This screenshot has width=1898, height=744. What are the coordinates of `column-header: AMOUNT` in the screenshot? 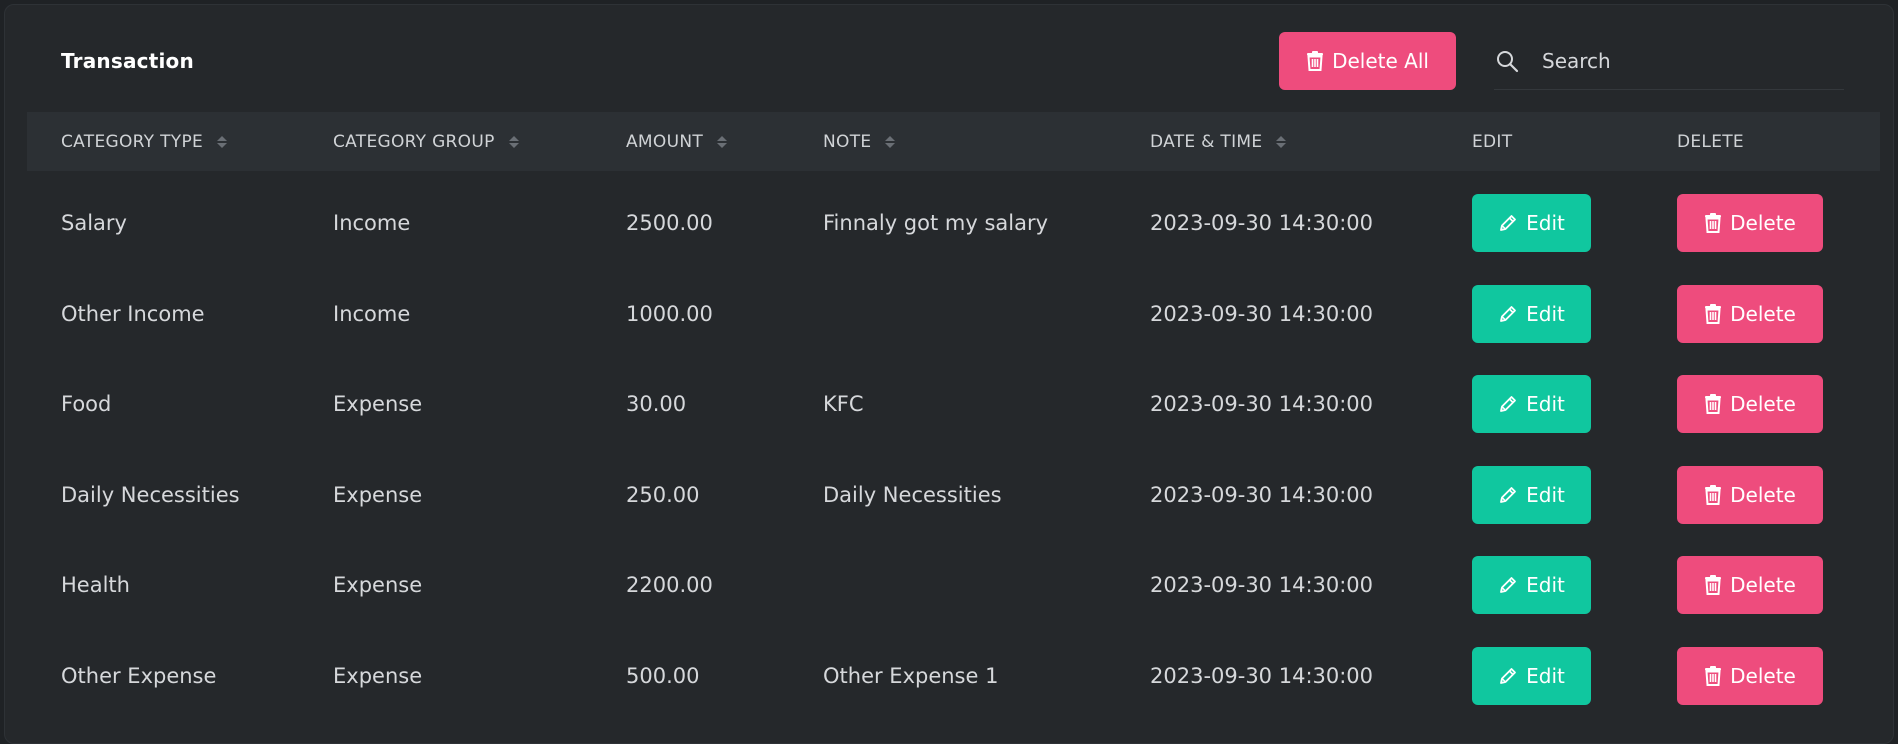 It's located at (677, 141).